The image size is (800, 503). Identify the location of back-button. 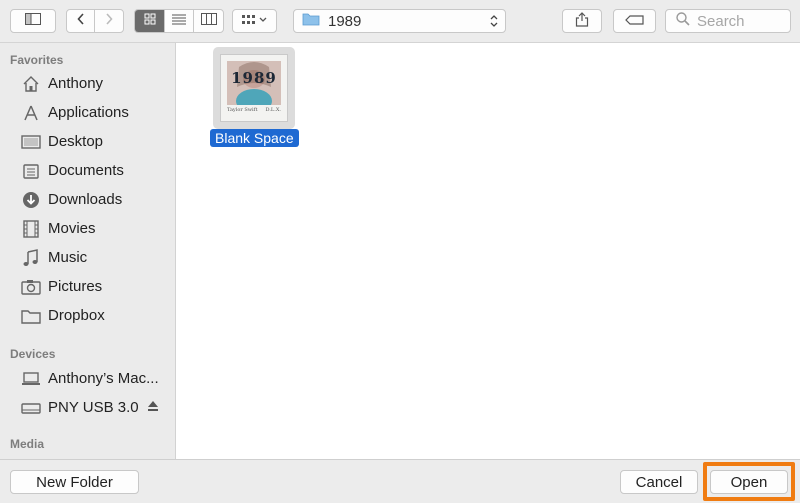
(81, 21).